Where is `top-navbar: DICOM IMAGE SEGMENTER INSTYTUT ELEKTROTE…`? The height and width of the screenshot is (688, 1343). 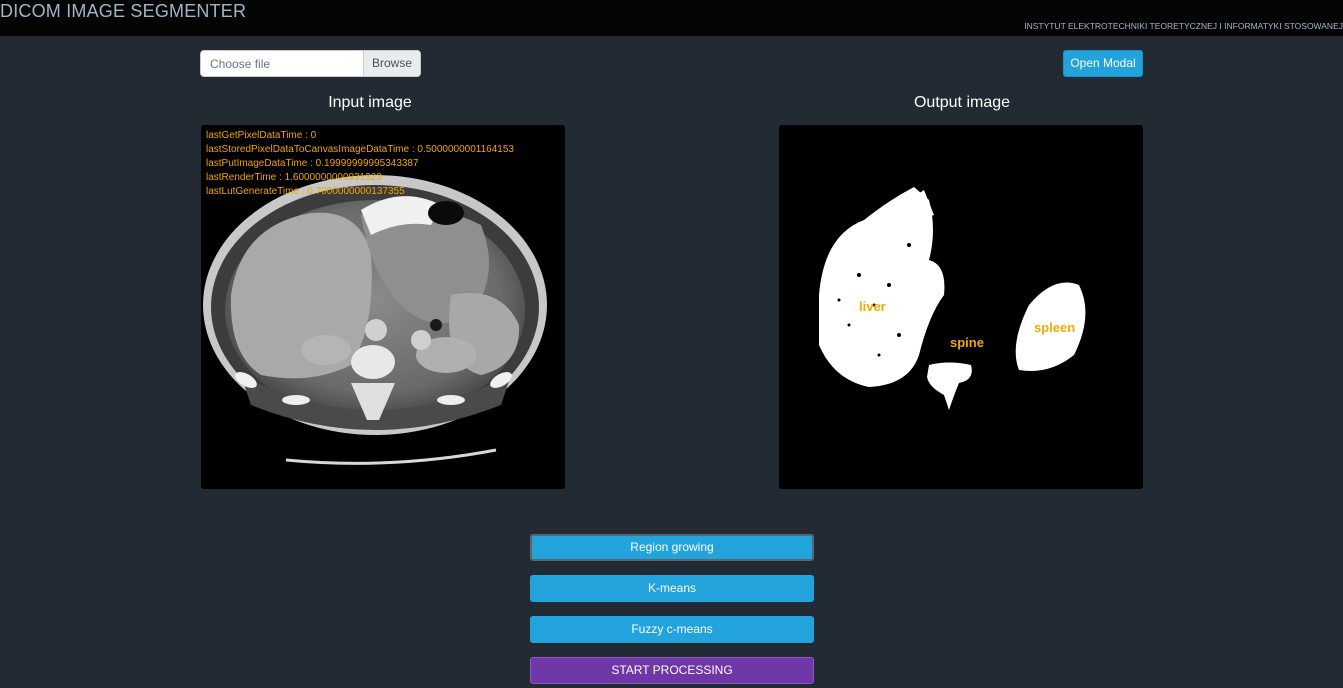
top-navbar: DICOM IMAGE SEGMENTER INSTYTUT ELEKTROTE… is located at coordinates (671, 18).